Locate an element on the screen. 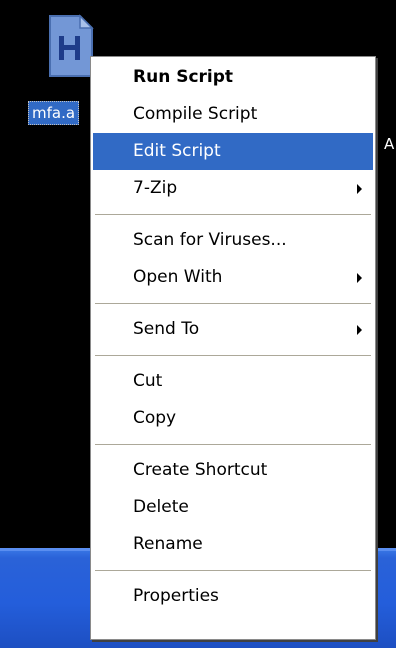 This screenshot has height=648, width=396. menu-item-create-shortcut: Create Shortcut is located at coordinates (233, 470).